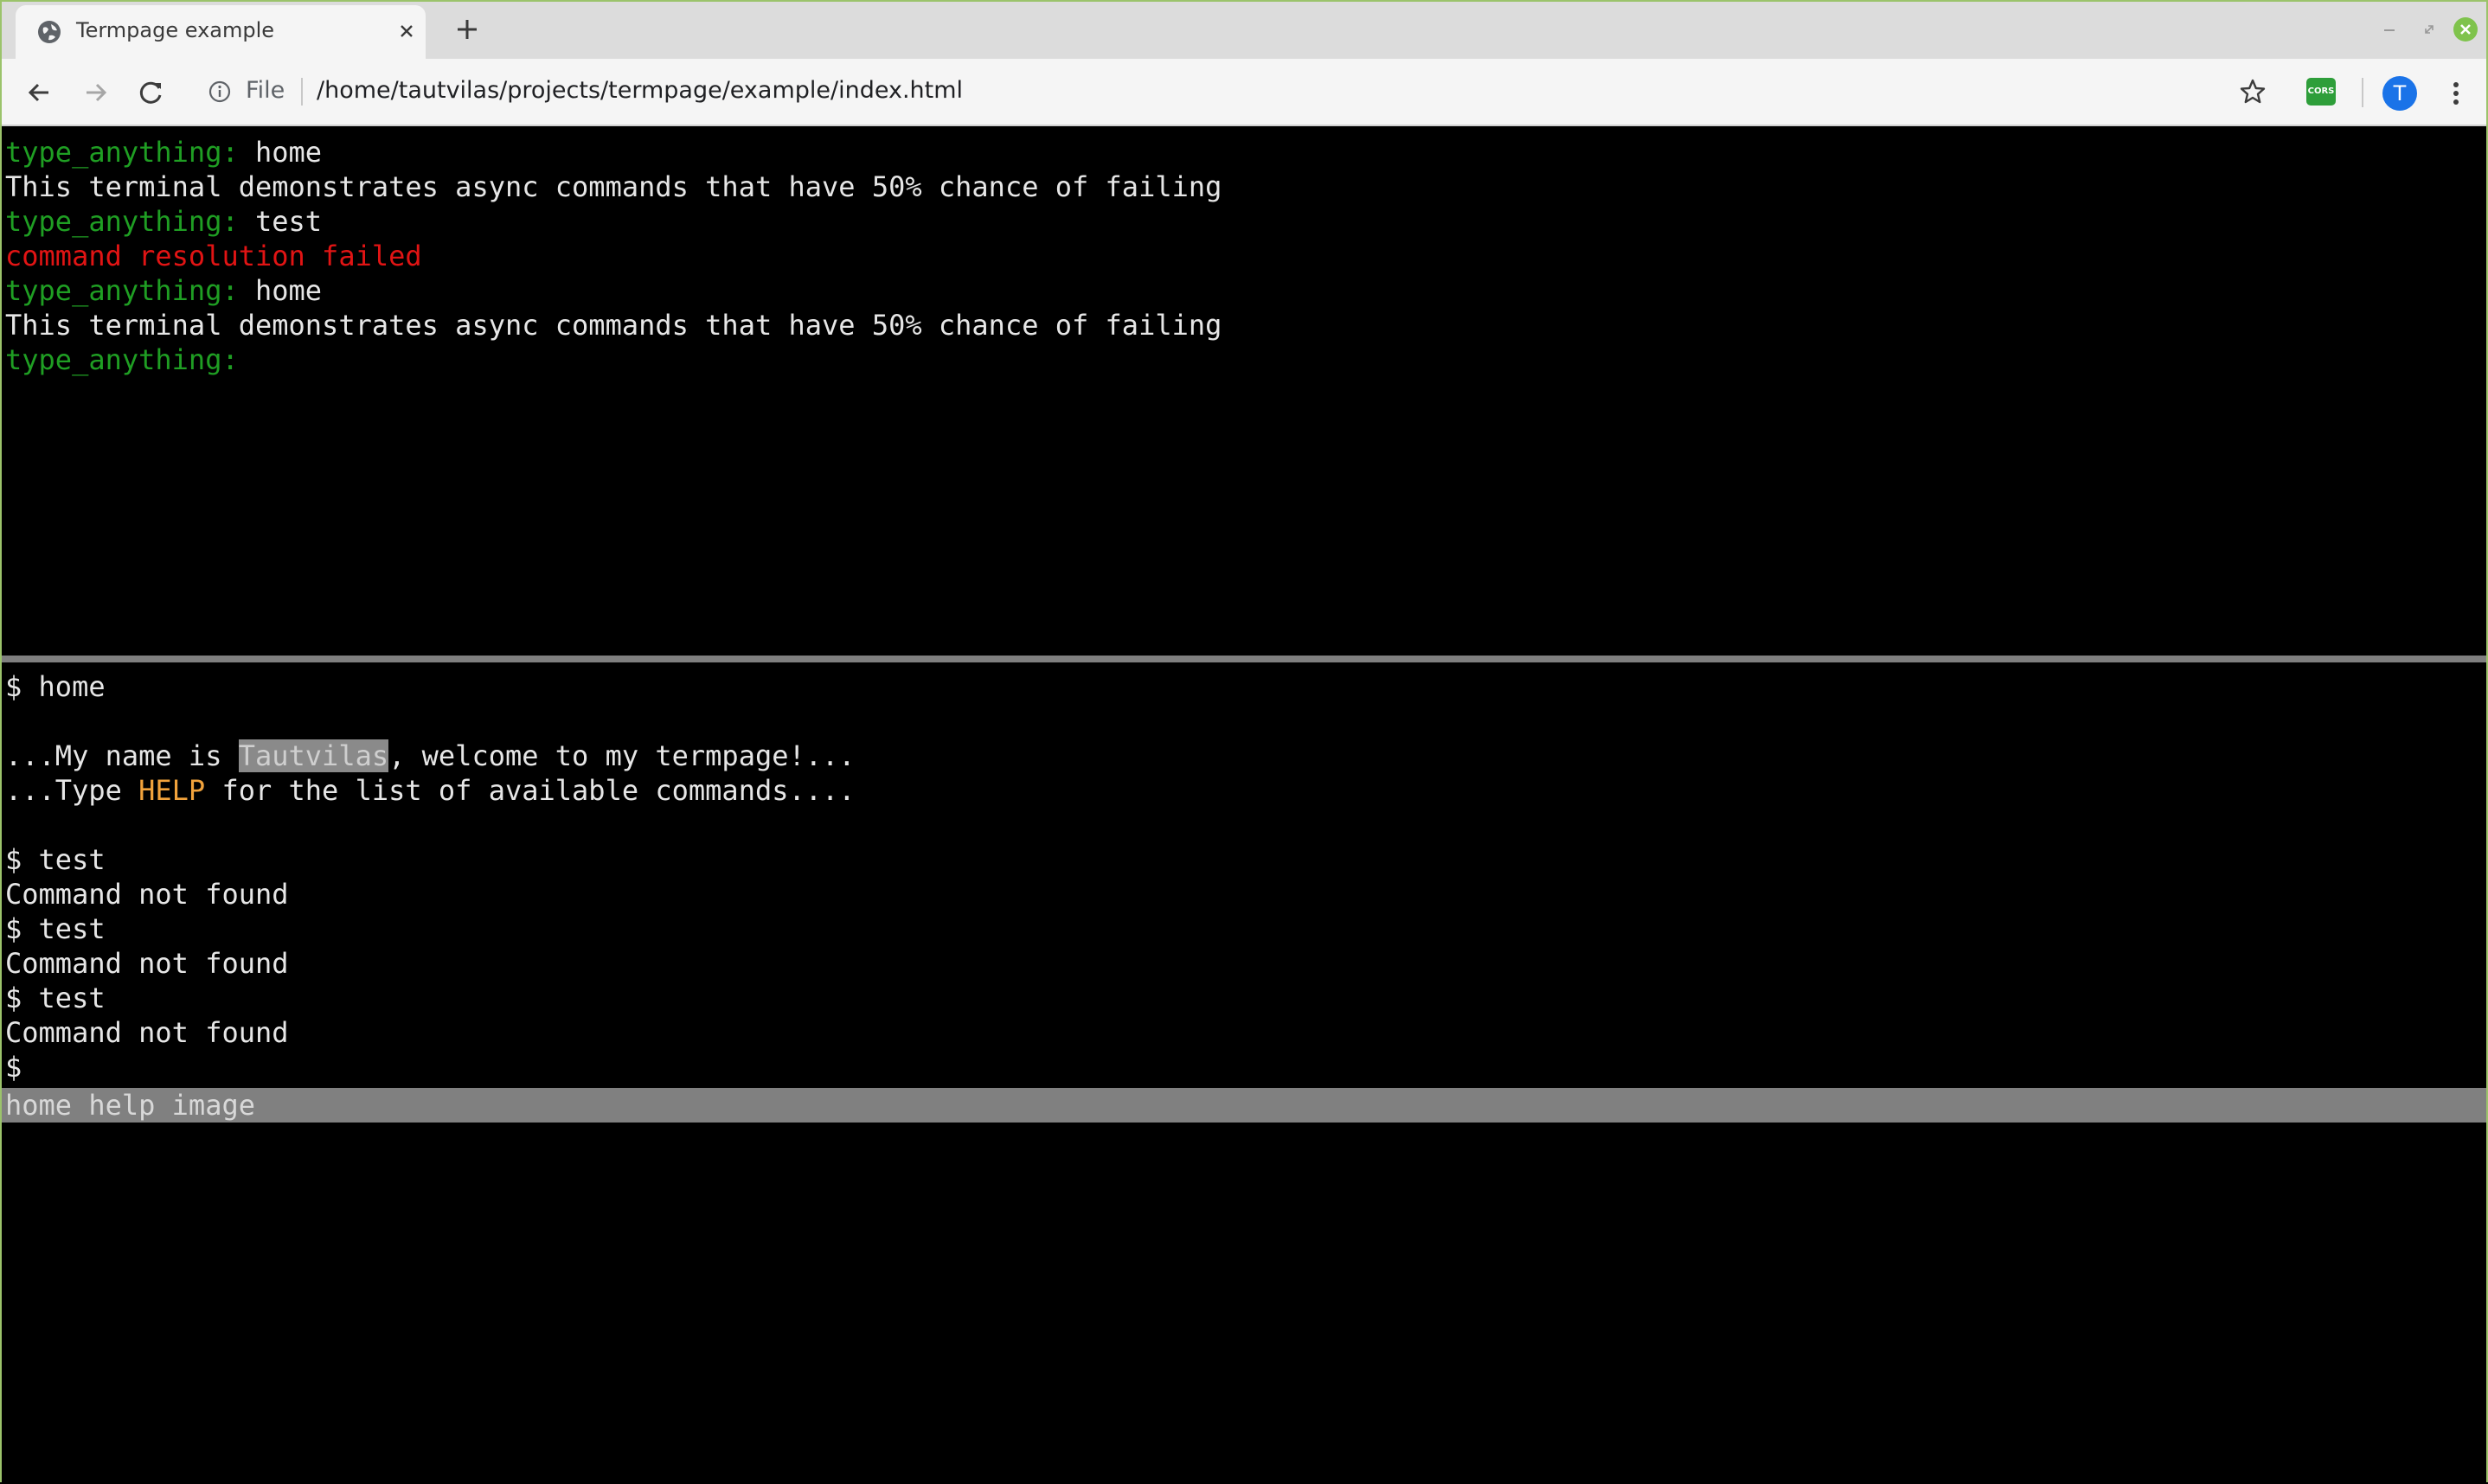 This screenshot has height=1484, width=2488. I want to click on new-tab-icon, so click(467, 29).